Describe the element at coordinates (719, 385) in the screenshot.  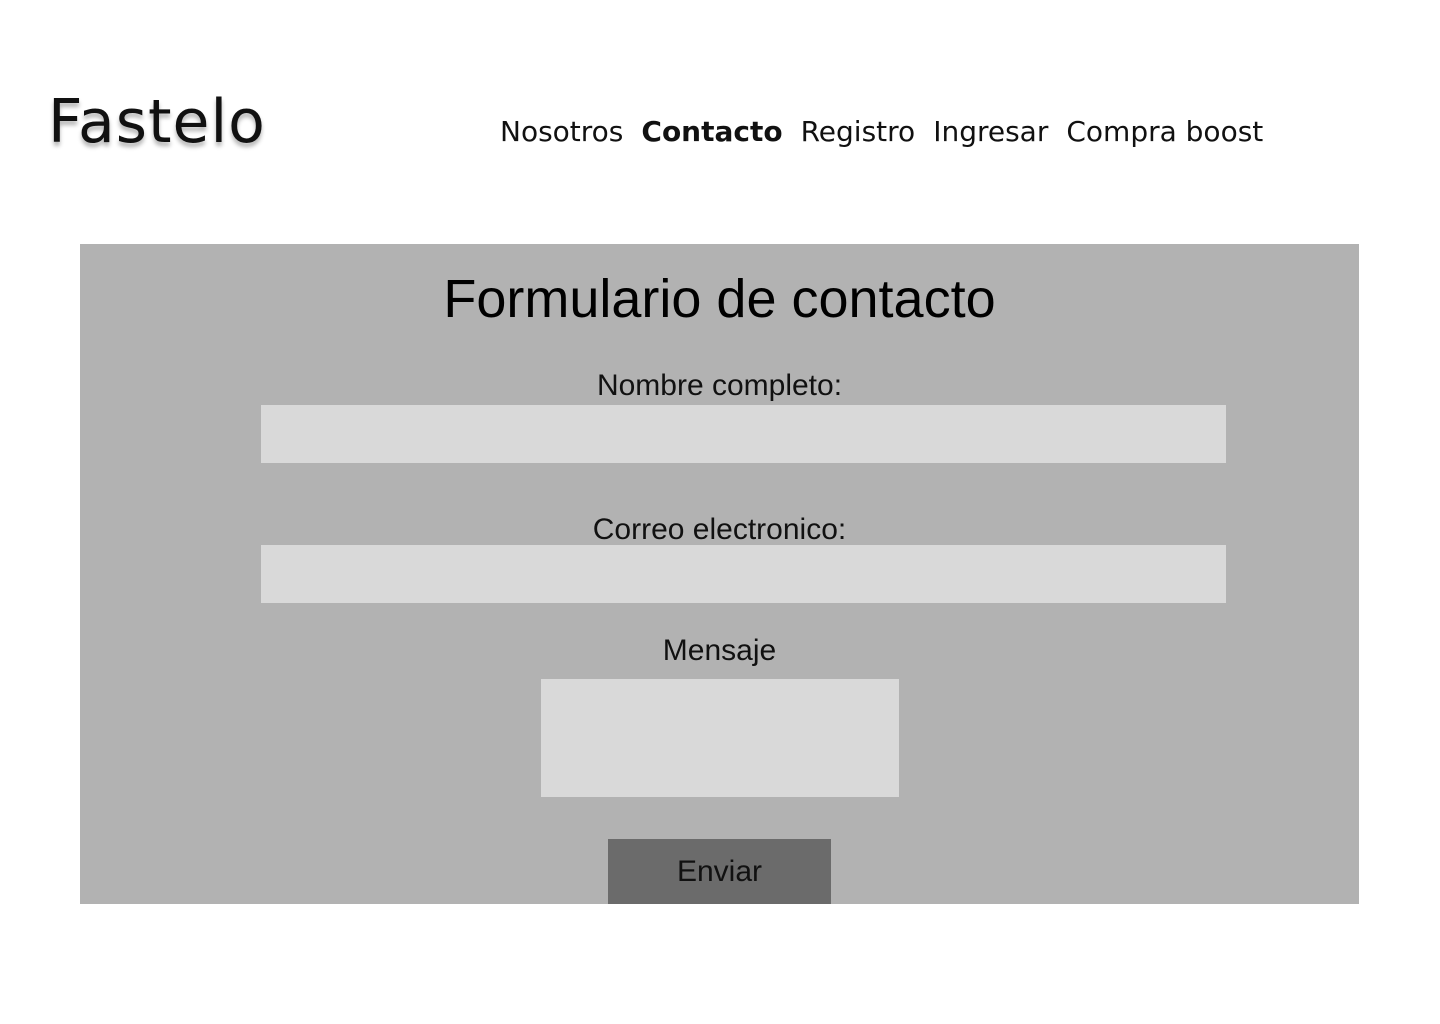
I see `name-field-label: Nombre completo:` at that location.